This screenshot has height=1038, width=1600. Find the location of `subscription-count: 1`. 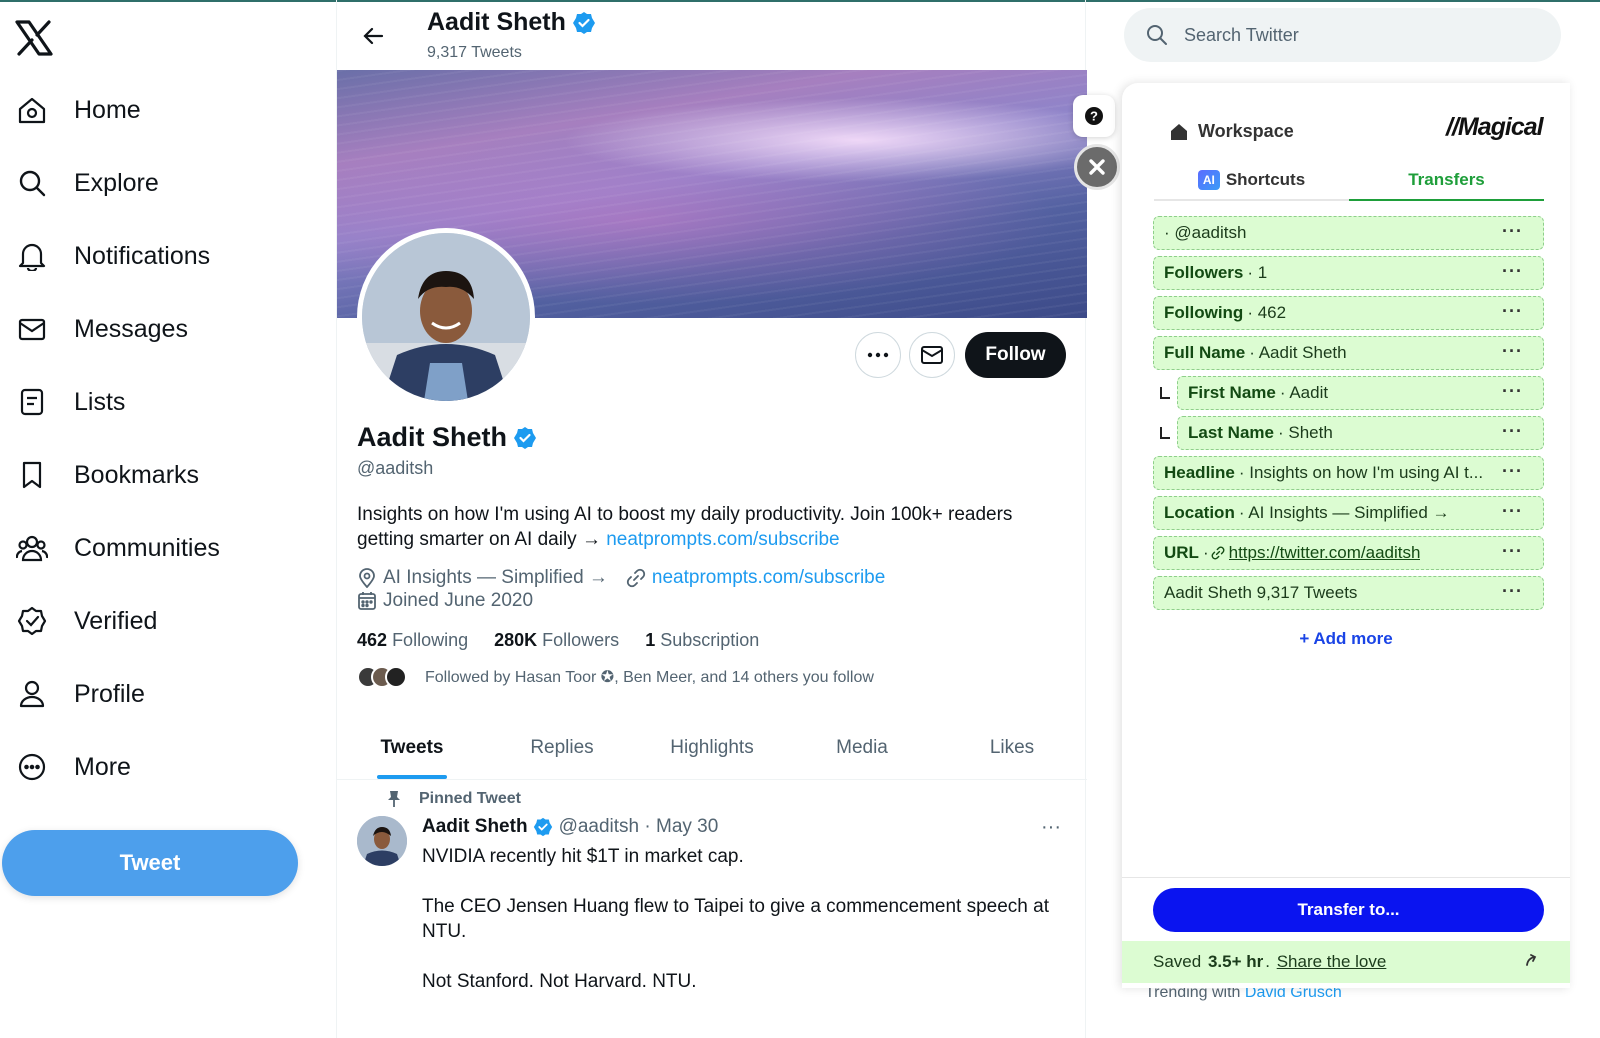

subscription-count: 1 is located at coordinates (650, 640).